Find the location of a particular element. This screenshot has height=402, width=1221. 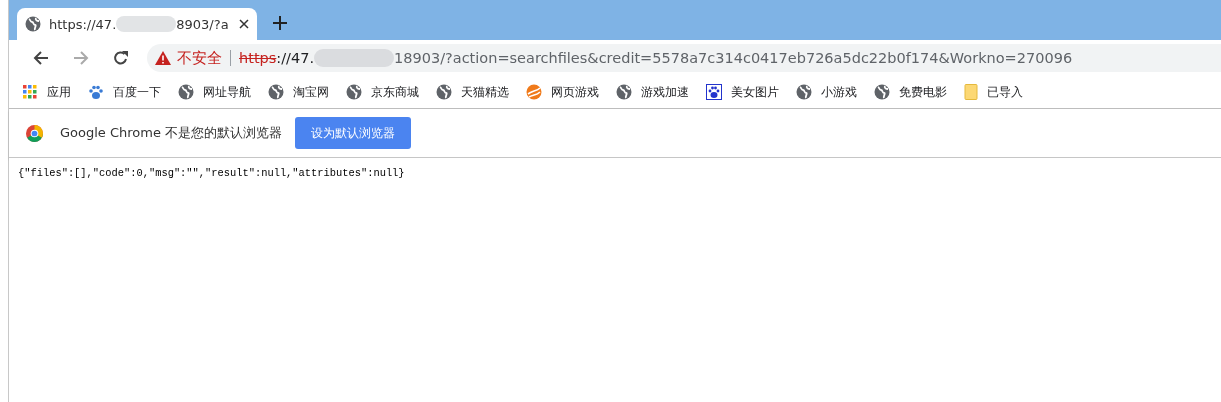

url-text: 18903/?action=searchfiles&credit=5578a7c314c0417eb726a5dc22b0f174&Workno=270096 is located at coordinates (733, 58).